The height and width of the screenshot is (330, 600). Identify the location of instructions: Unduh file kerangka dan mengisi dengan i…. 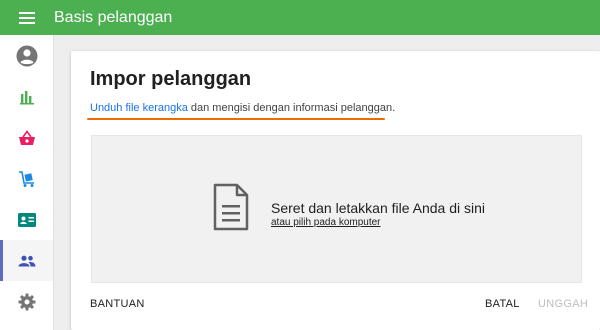
(242, 108).